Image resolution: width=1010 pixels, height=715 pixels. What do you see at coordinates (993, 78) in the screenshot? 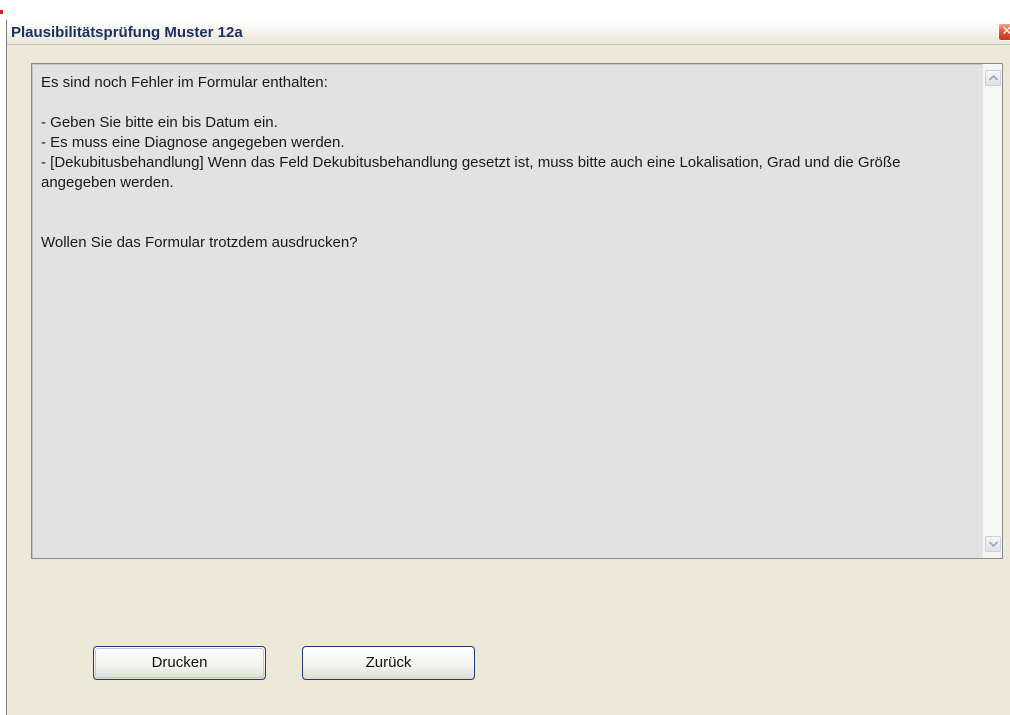
I see `scroll-up-arrow-icon` at bounding box center [993, 78].